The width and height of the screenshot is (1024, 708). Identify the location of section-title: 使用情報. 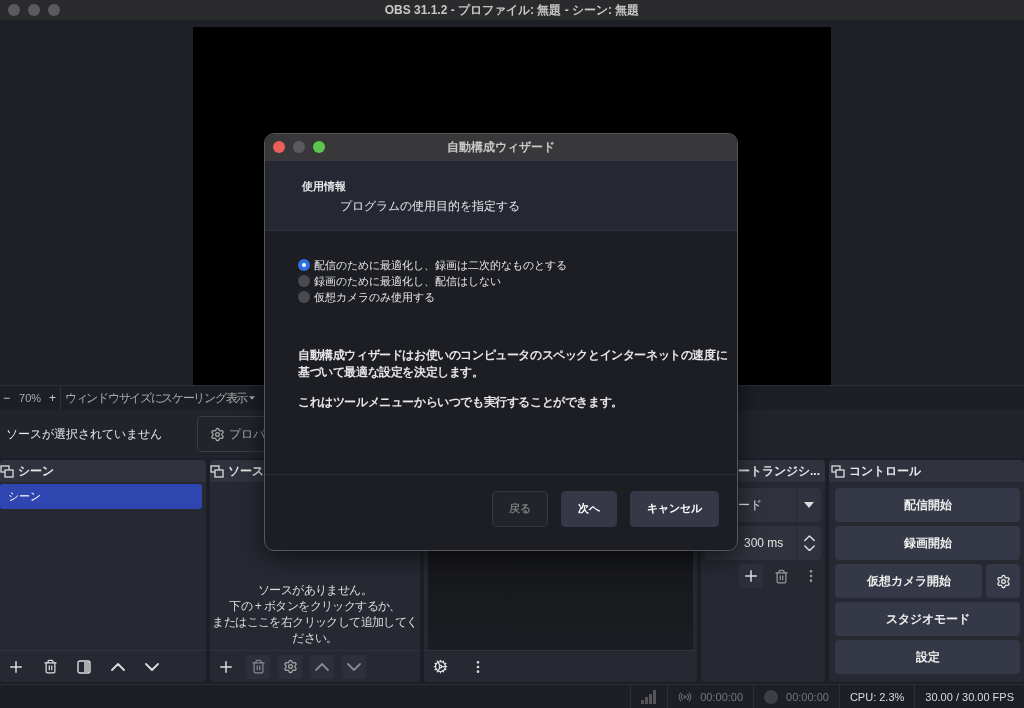
(324, 186).